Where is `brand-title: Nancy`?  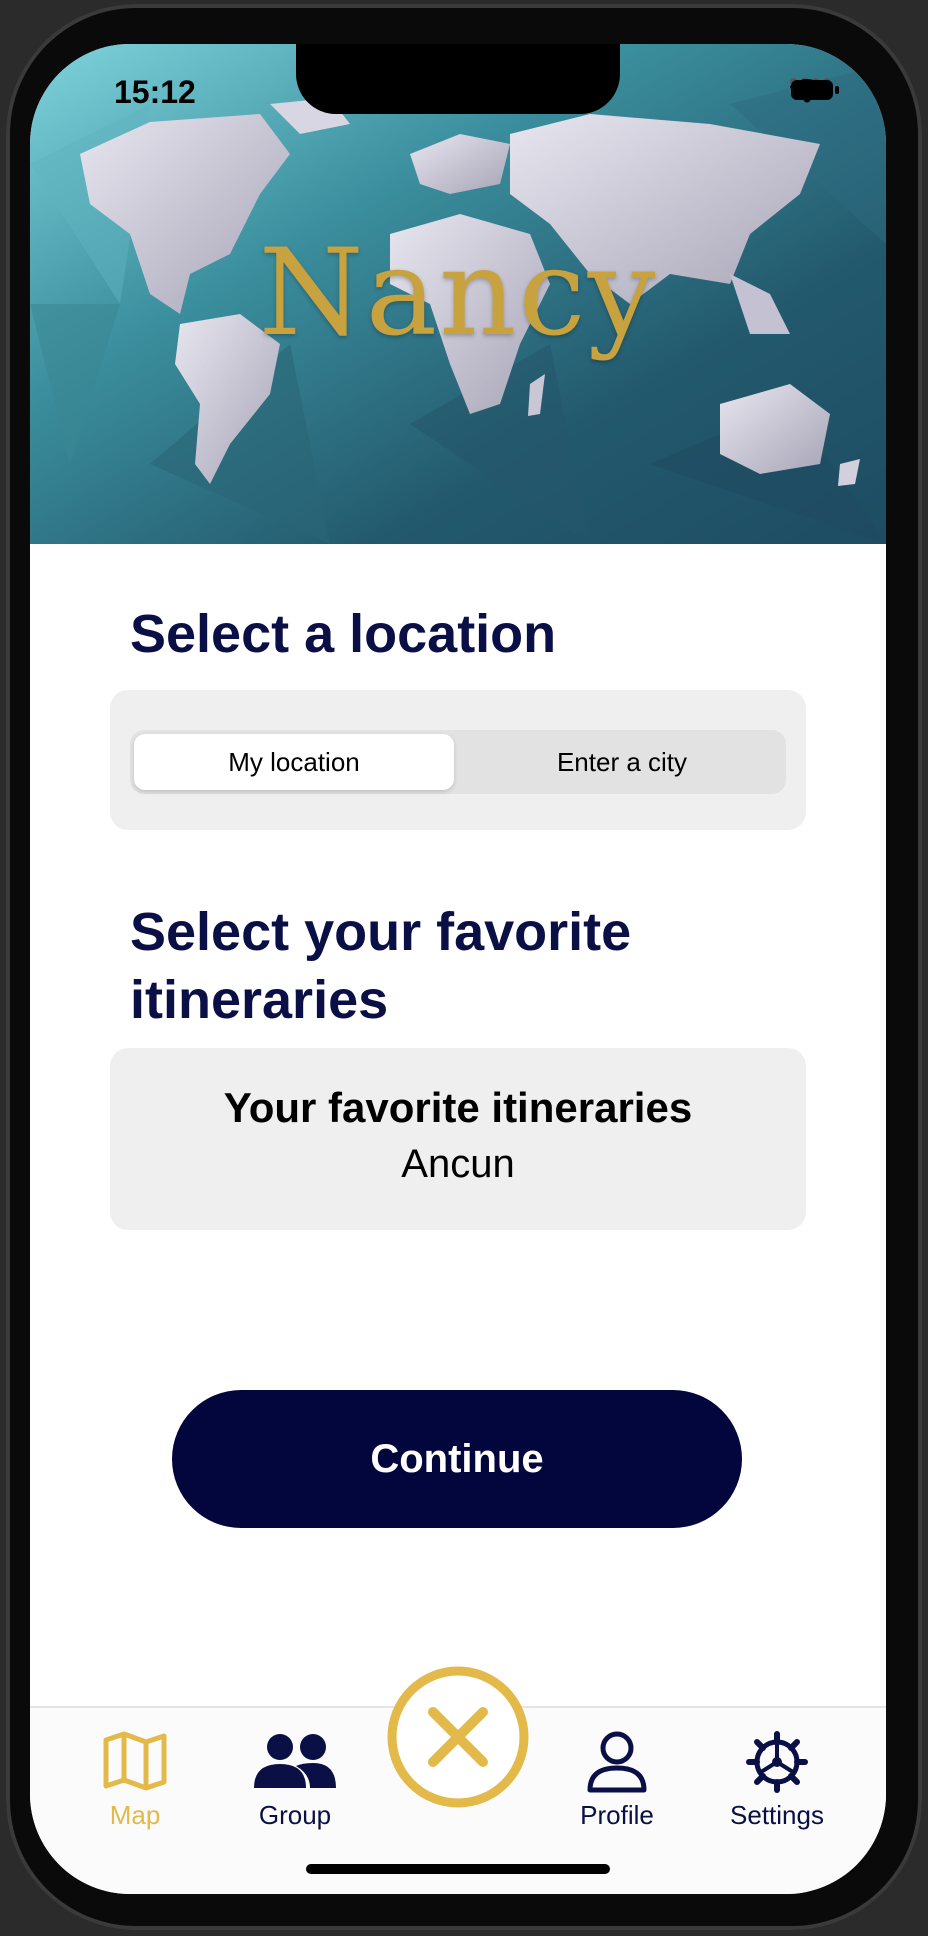
brand-title: Nancy is located at coordinates (458, 293).